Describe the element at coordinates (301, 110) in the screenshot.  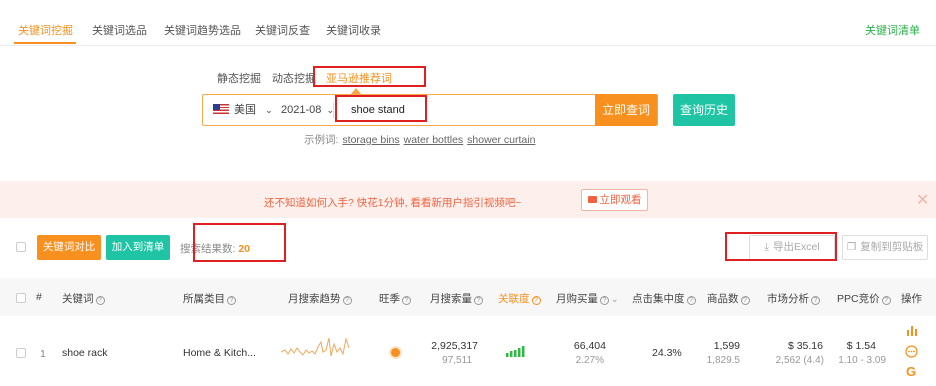
I see `month-label: 2021-08` at that location.